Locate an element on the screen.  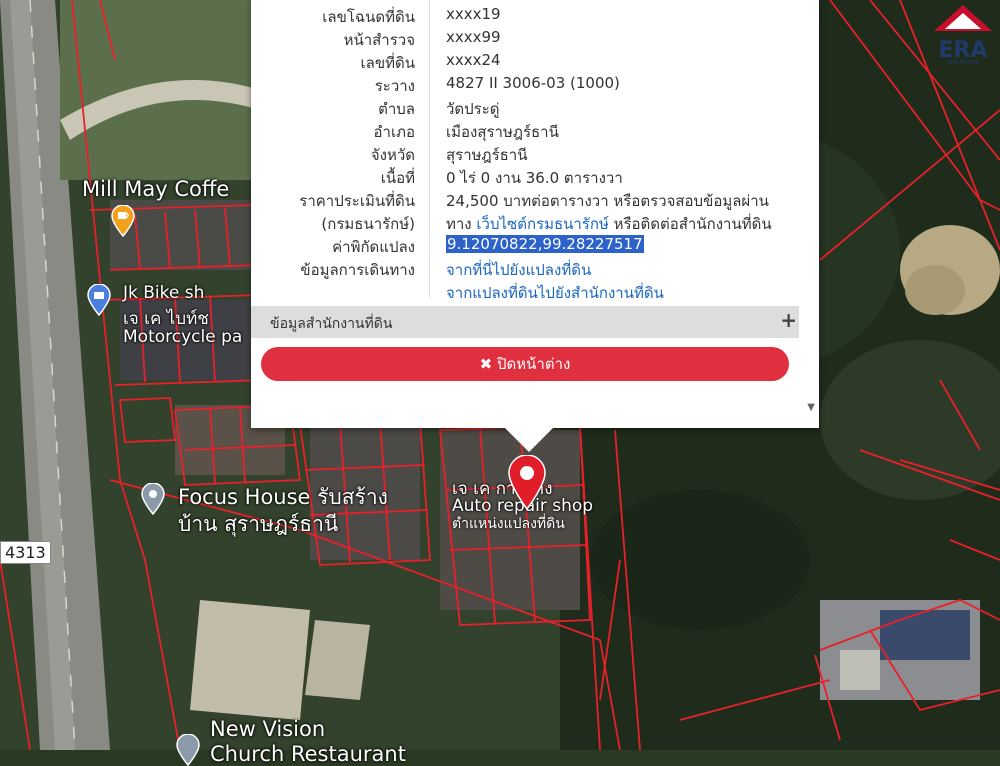
value-subdistrict: วัดประดู่ is located at coordinates (473, 109).